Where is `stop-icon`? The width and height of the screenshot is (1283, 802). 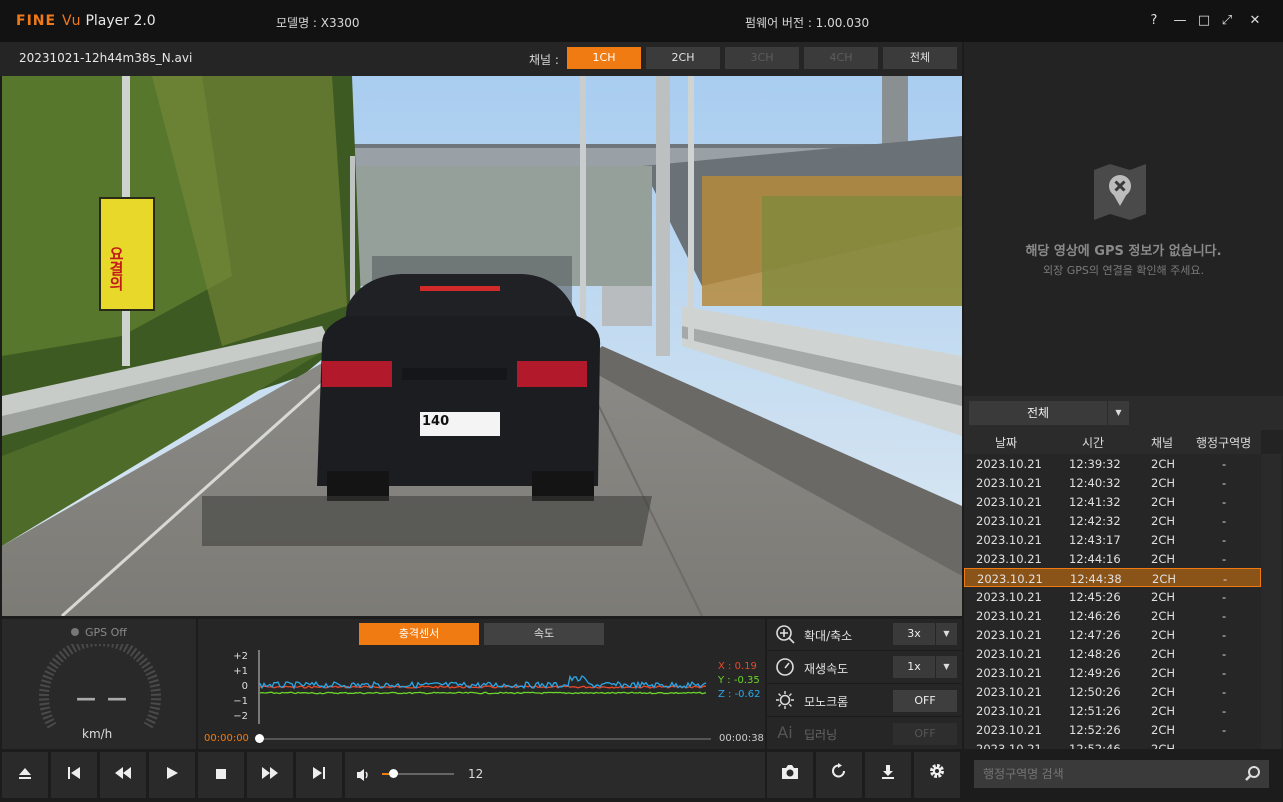
stop-icon is located at coordinates (221, 774).